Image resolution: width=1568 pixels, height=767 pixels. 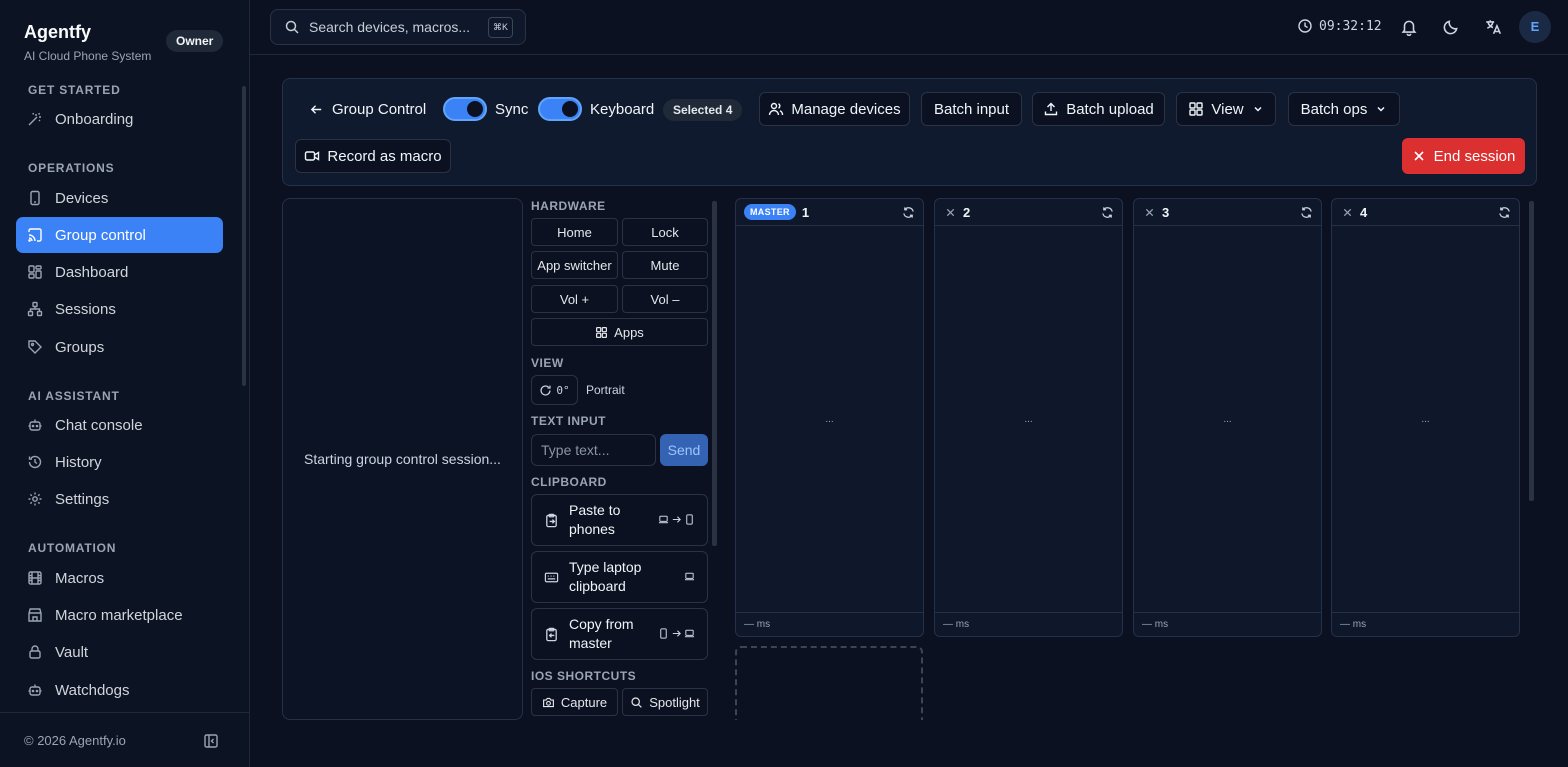 What do you see at coordinates (367, 109) in the screenshot?
I see `back-button: Group Control` at bounding box center [367, 109].